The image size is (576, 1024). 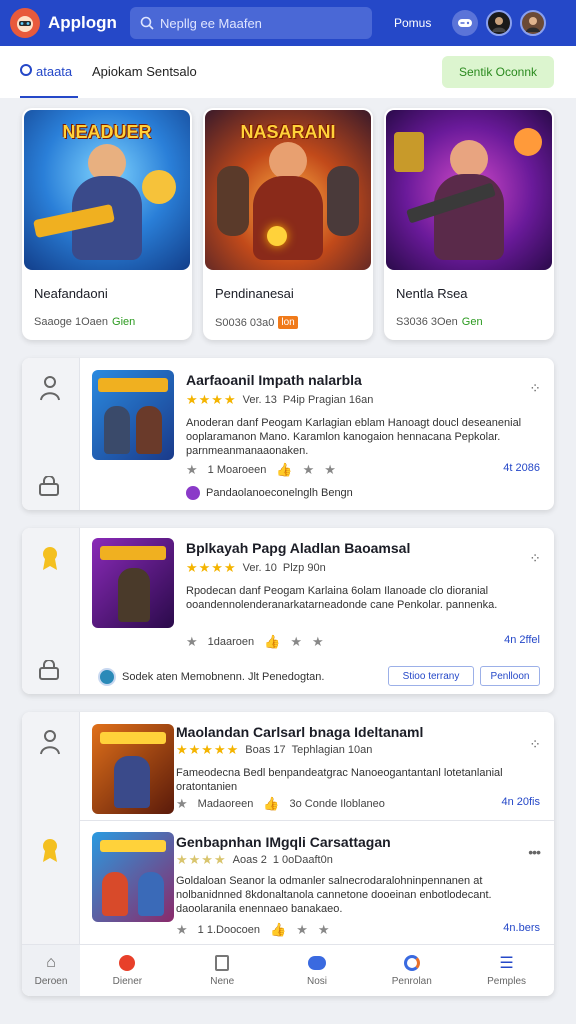 I want to click on nav-label: Penrolan, so click(x=411, y=981).